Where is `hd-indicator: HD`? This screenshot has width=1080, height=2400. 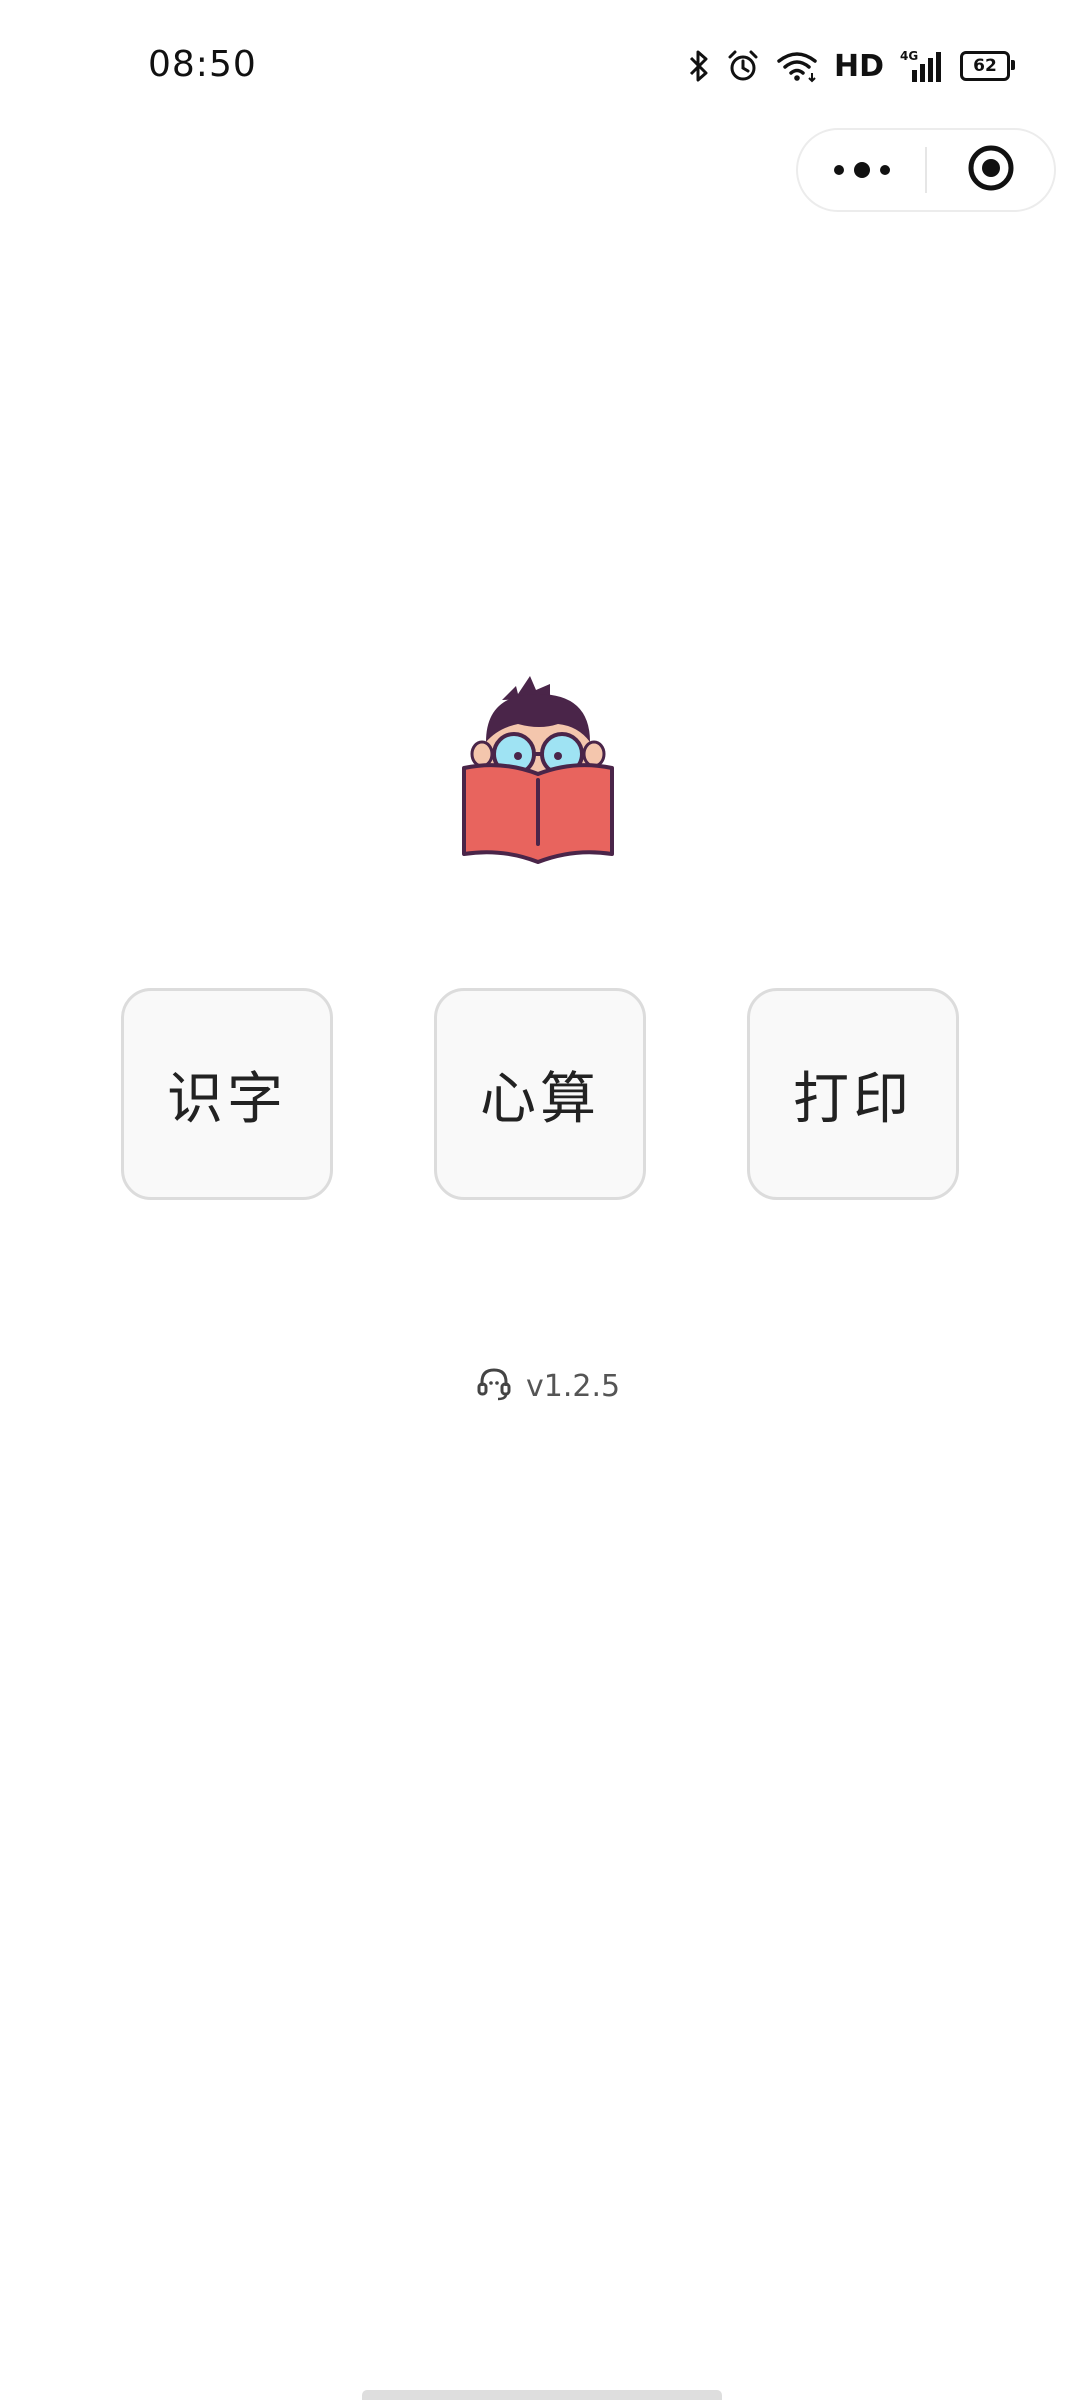 hd-indicator: HD is located at coordinates (858, 66).